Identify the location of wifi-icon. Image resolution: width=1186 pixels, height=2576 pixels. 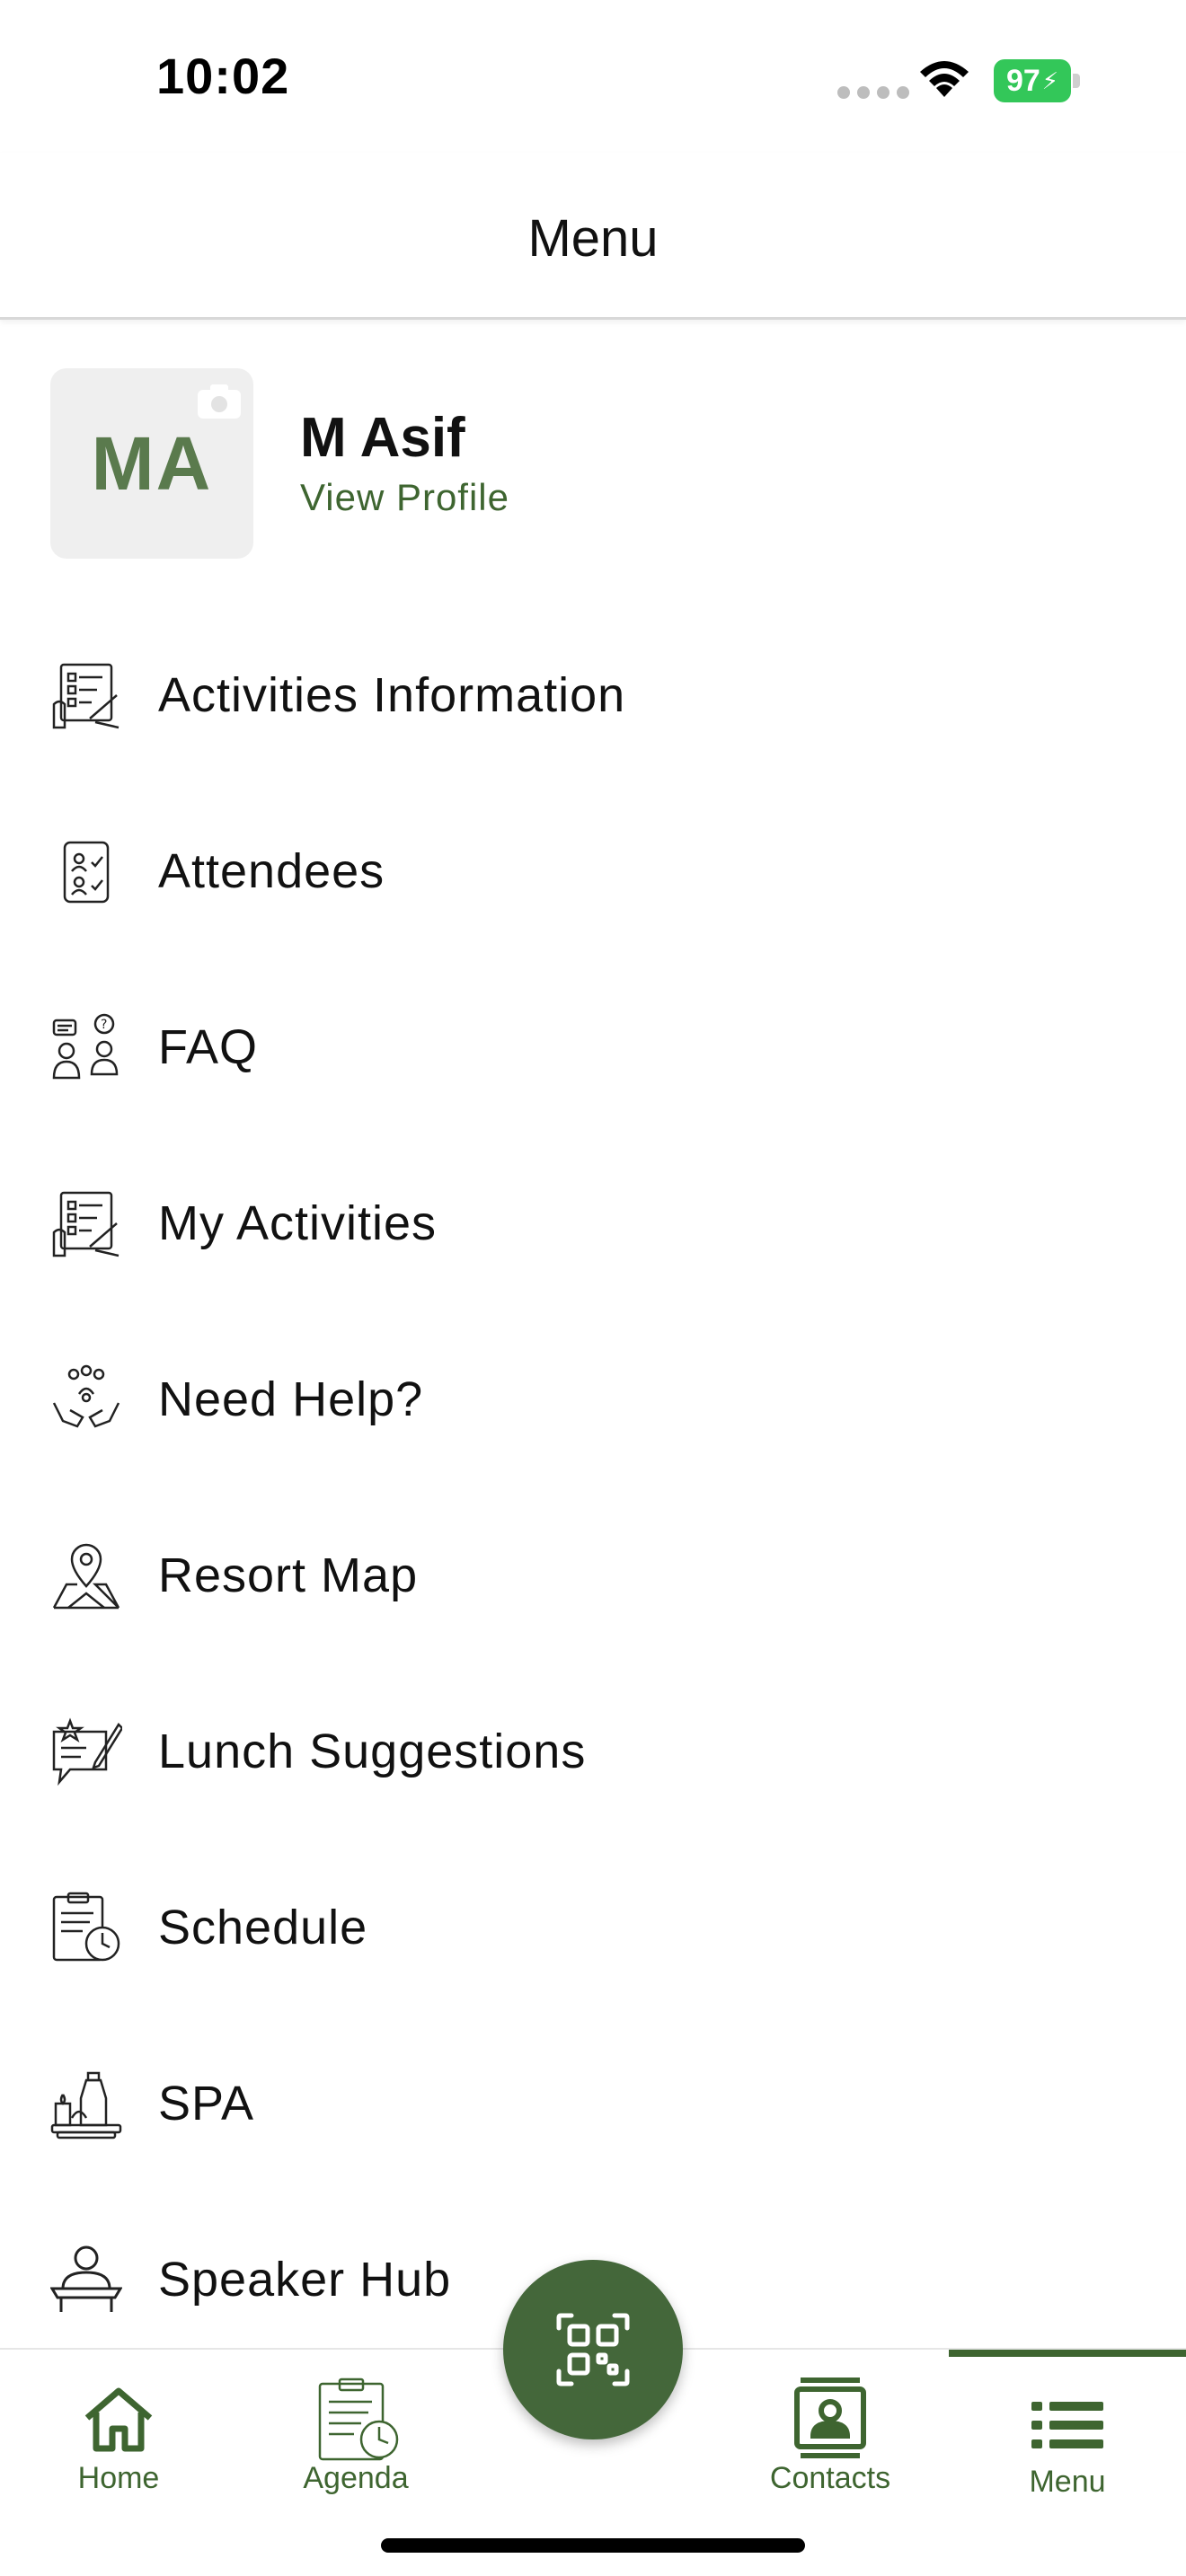
(944, 79).